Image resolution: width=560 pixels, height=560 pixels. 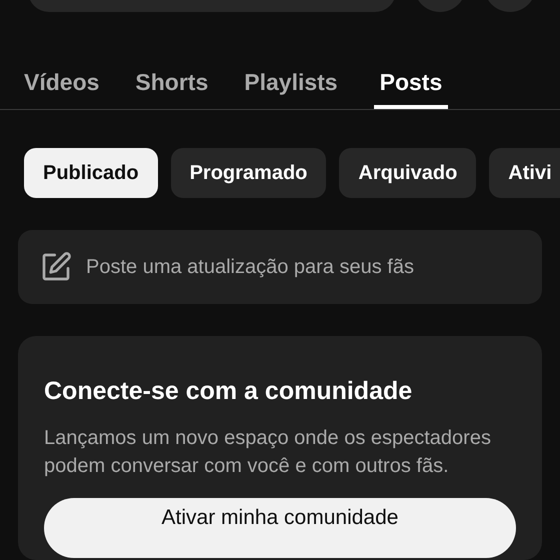 I want to click on composer-placeholder: Poste uma atualização para seus fãs, so click(x=250, y=267).